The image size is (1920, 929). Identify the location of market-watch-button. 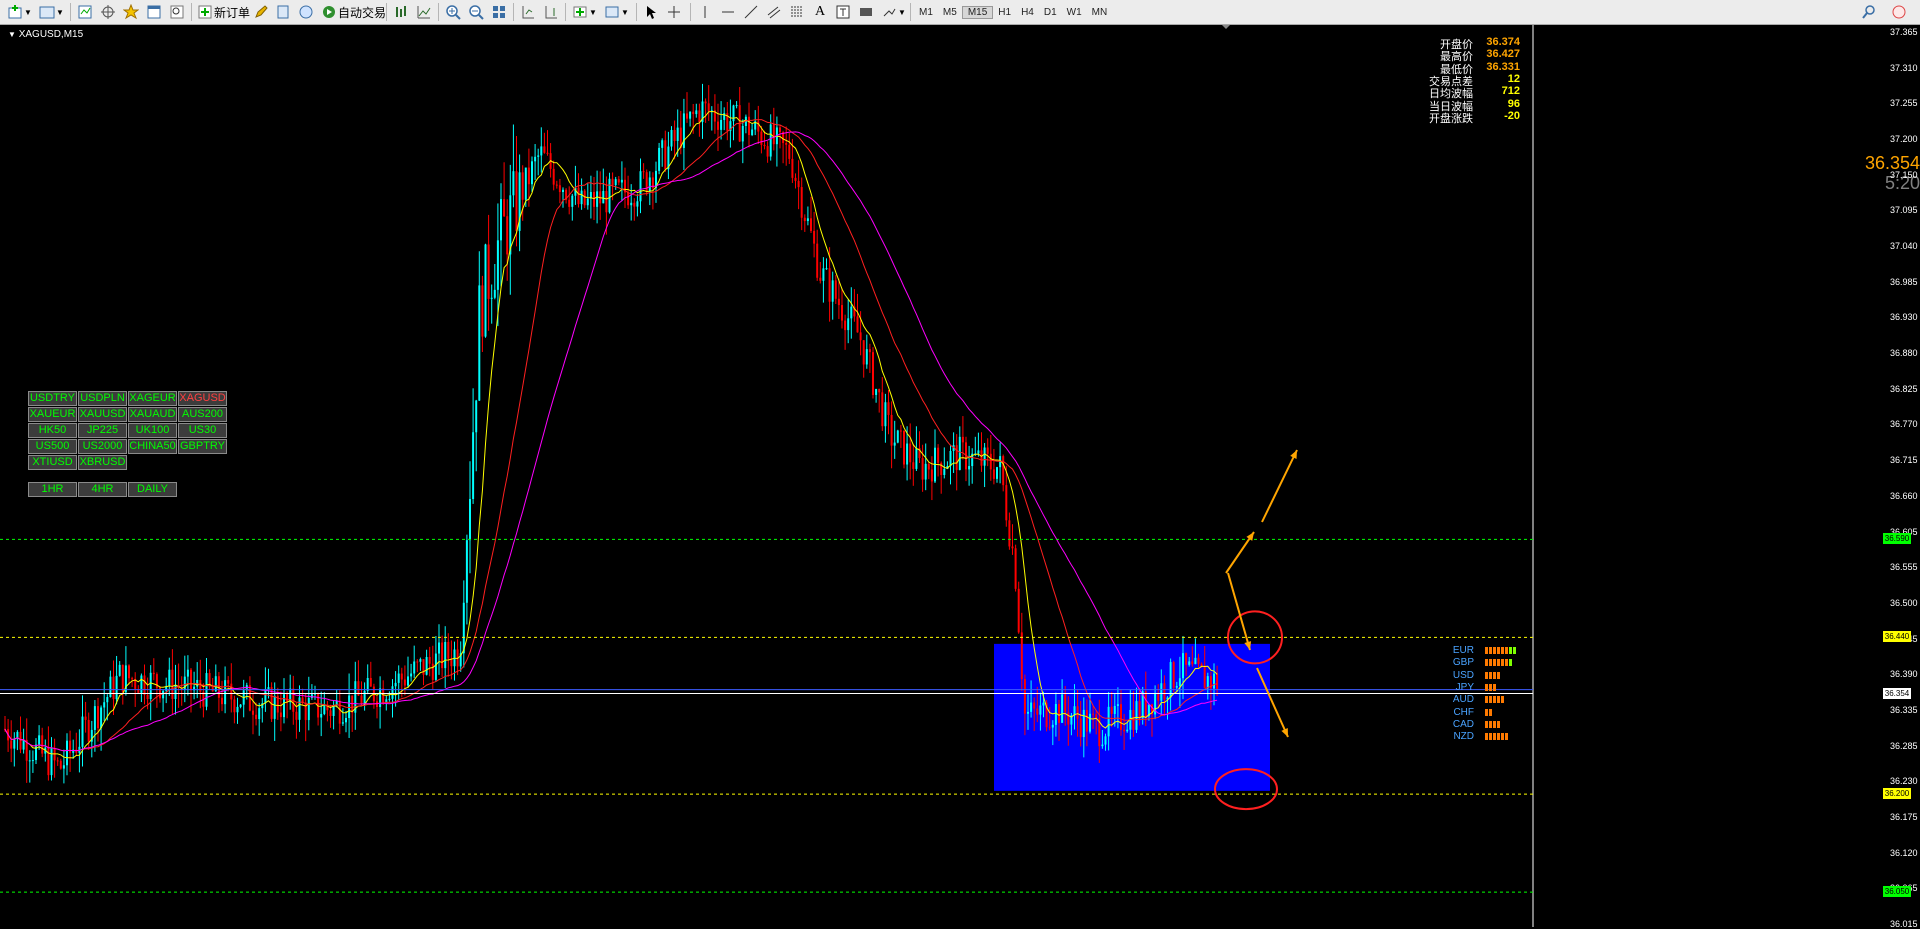
(85, 12).